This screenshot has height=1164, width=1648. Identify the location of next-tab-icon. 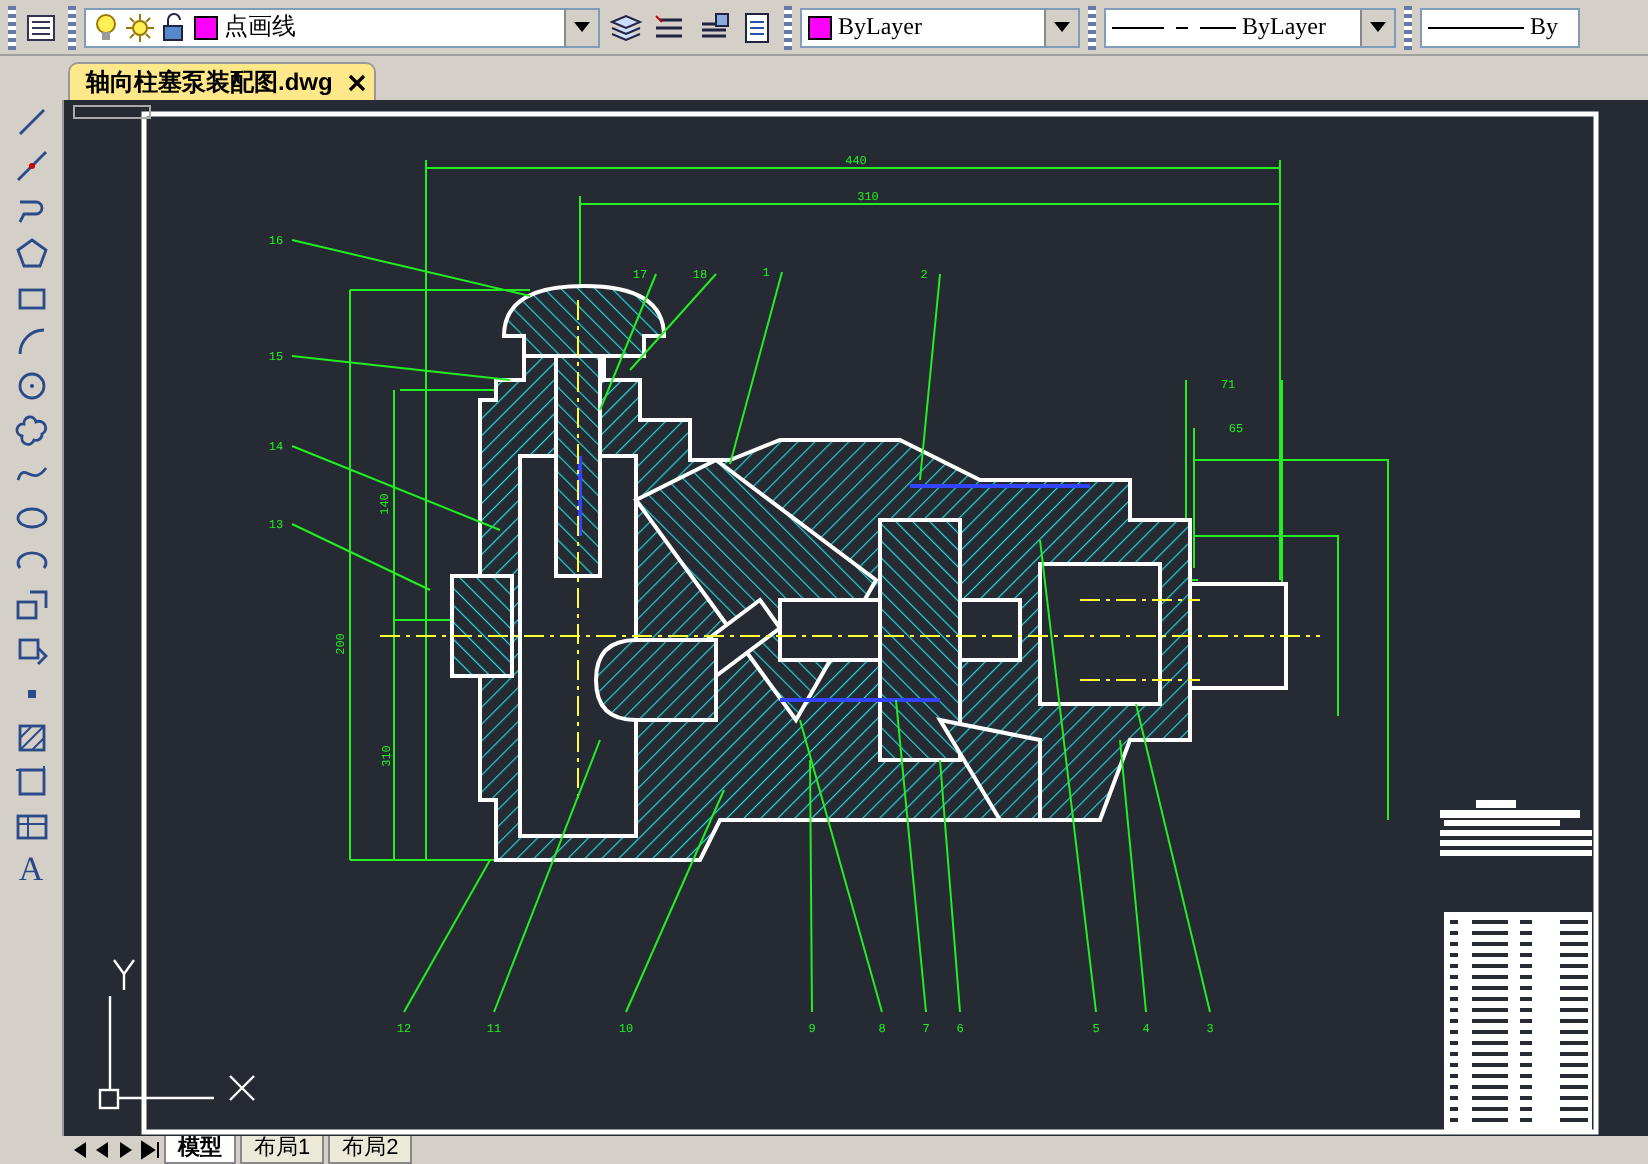
(126, 1150).